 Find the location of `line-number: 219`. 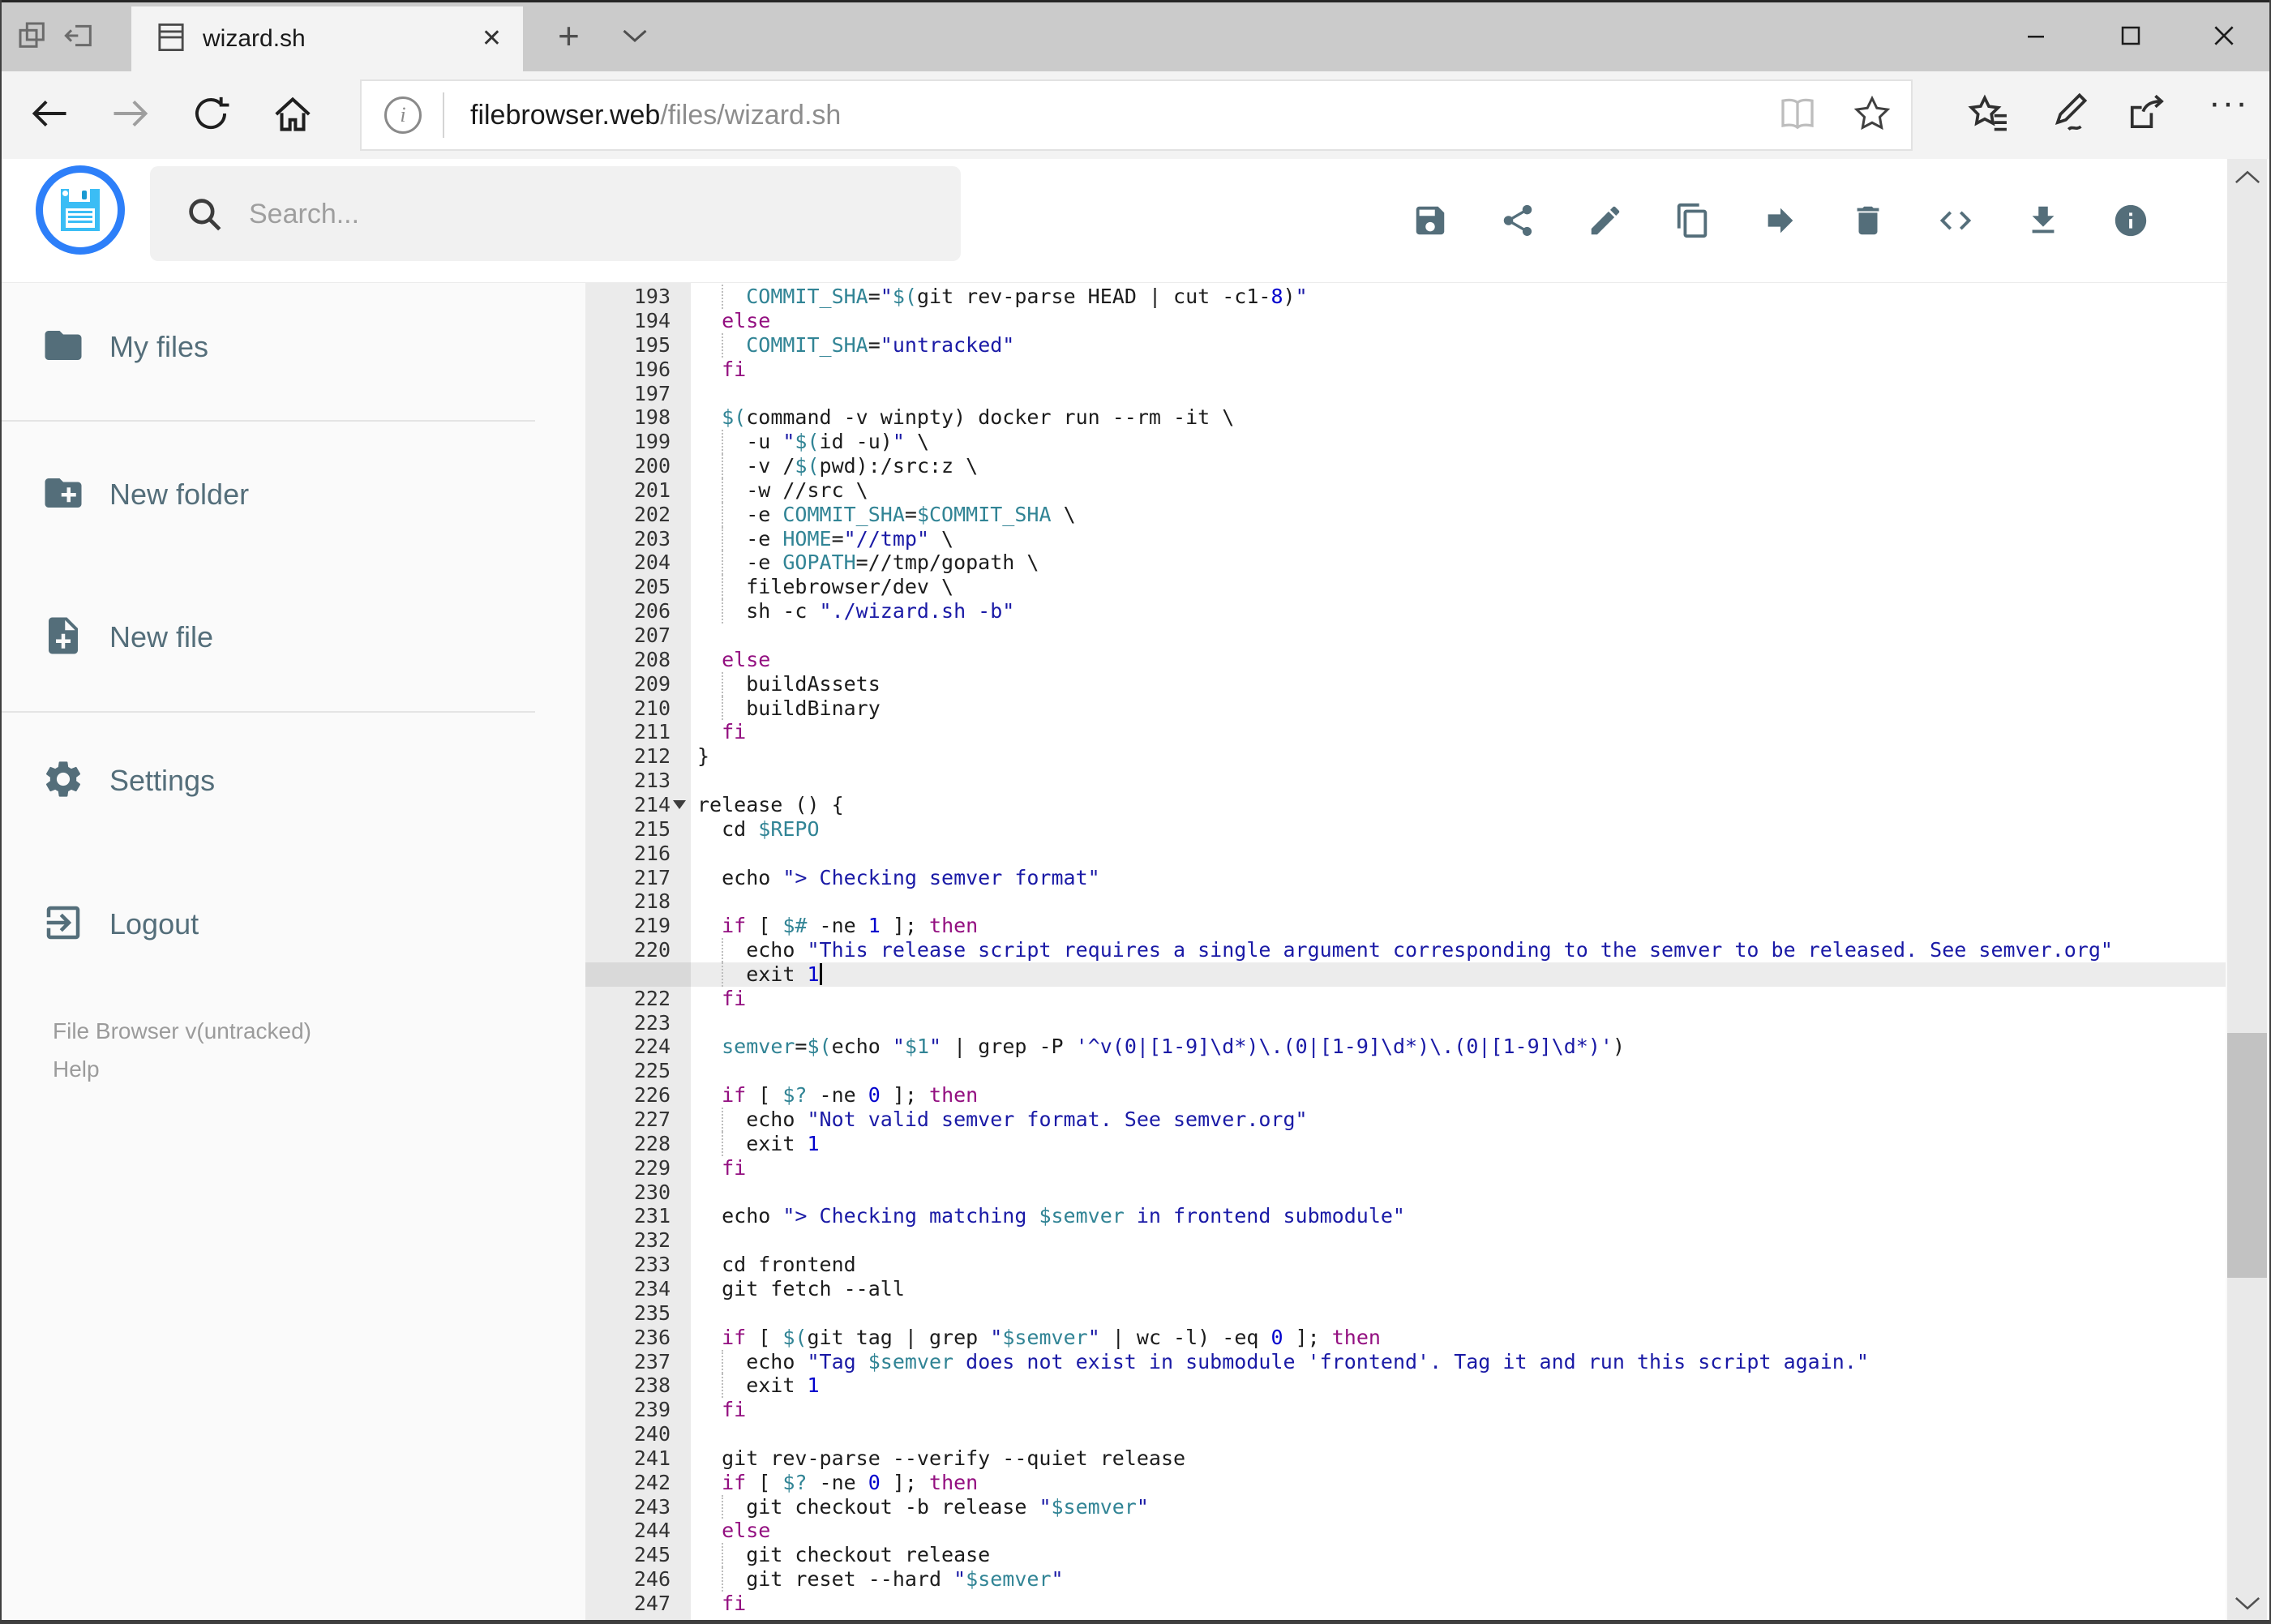

line-number: 219 is located at coordinates (652, 926).